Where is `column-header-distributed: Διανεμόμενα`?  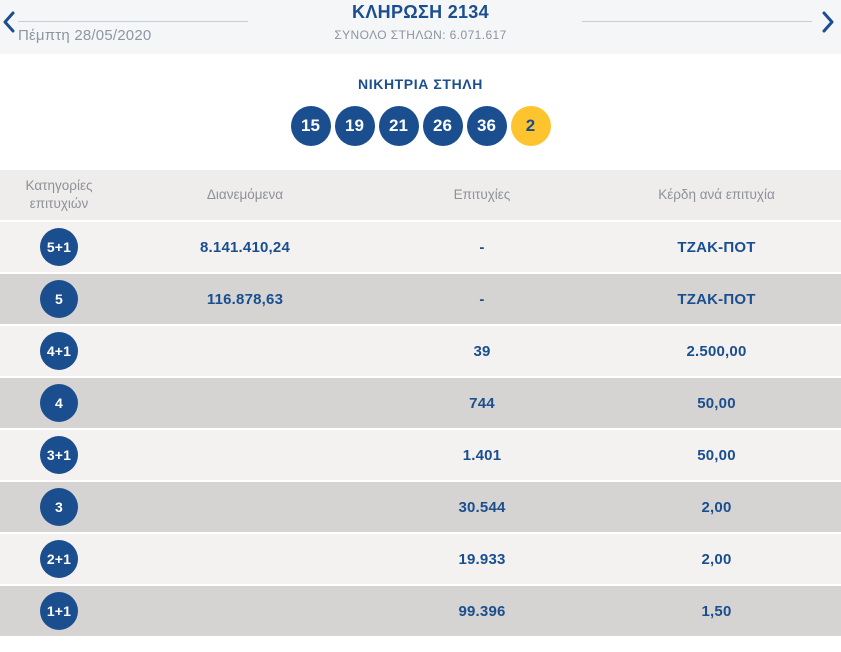 column-header-distributed: Διανεμόμενα is located at coordinates (245, 195).